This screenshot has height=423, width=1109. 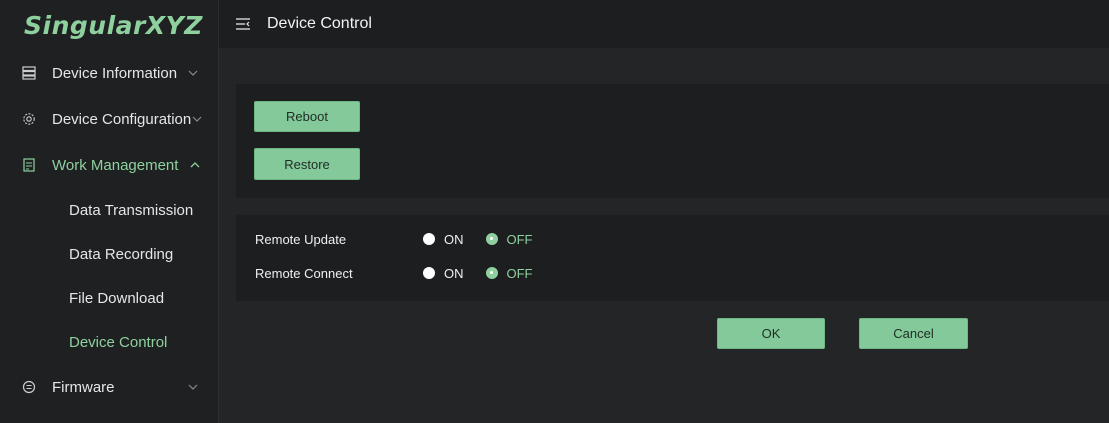 What do you see at coordinates (913, 333) in the screenshot?
I see `cancel-button: Cancel` at bounding box center [913, 333].